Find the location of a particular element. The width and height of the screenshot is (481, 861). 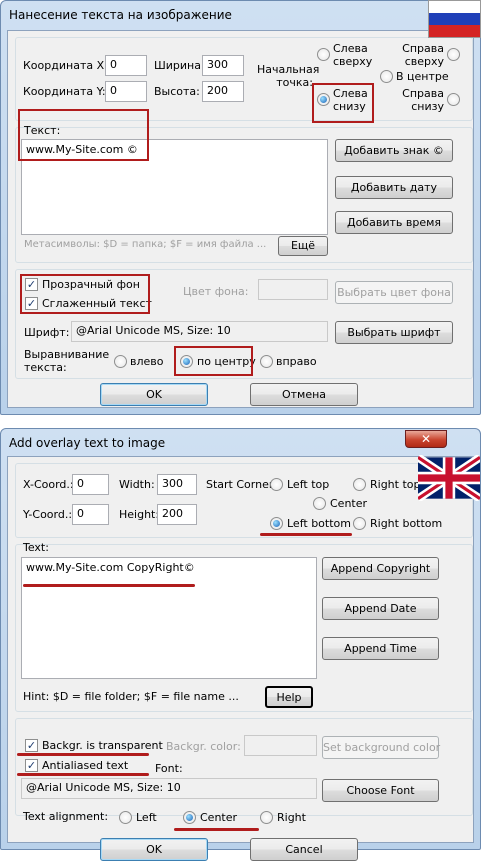

close-icon: ✕ is located at coordinates (426, 439).